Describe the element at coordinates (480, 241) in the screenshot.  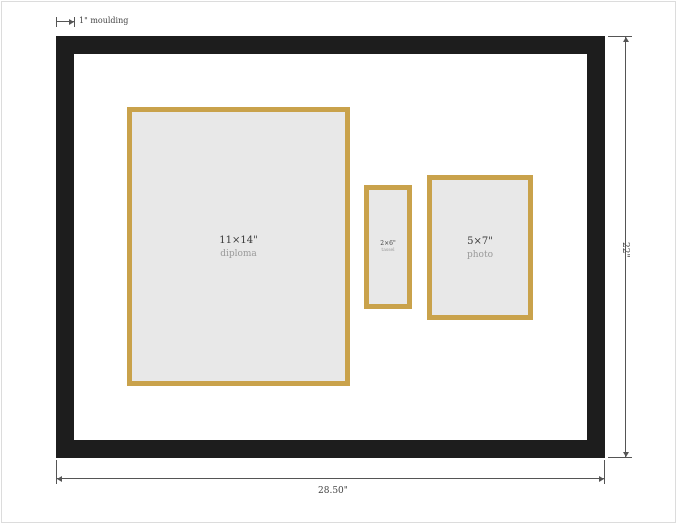
I see `photo-size-label: 5×7"` at that location.